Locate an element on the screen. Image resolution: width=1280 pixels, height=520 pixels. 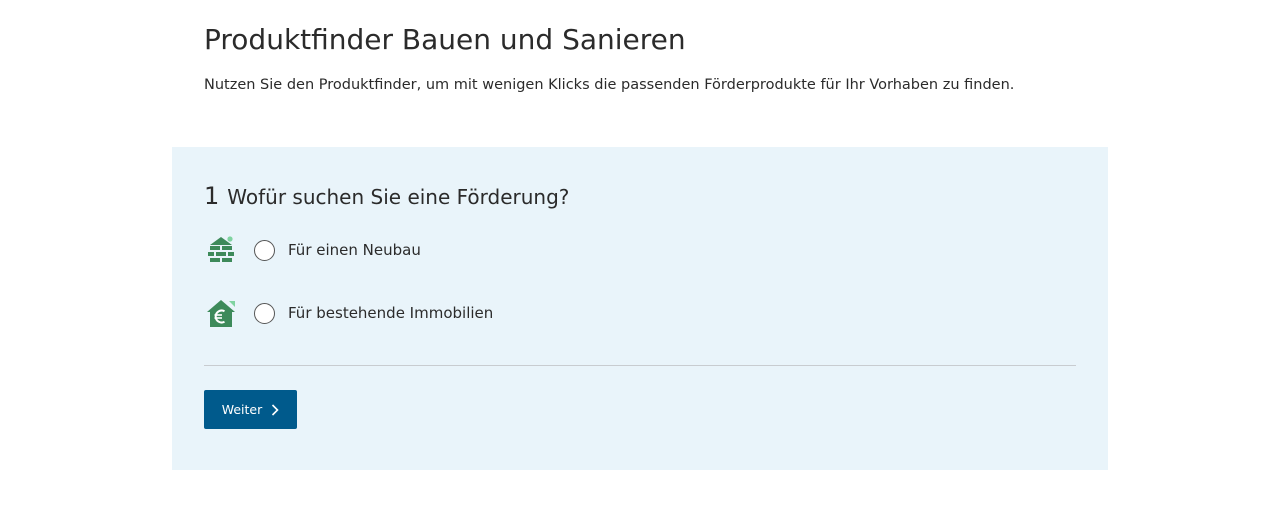
question-text: Wofür suchen Sie eine Förderung? is located at coordinates (398, 197).